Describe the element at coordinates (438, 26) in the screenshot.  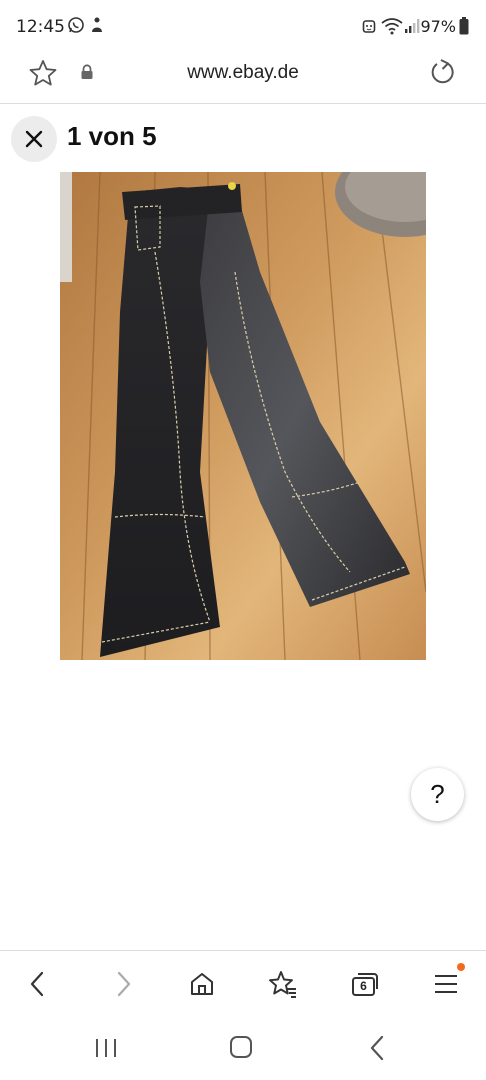
I see `battery-percent: 97%` at that location.